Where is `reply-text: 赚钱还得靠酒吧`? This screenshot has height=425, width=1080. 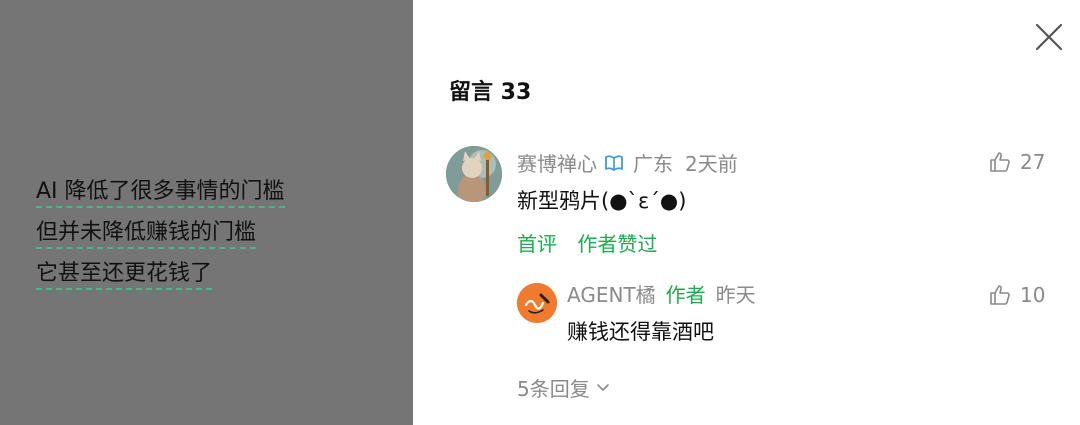 reply-text: 赚钱还得靠酒吧 is located at coordinates (640, 332).